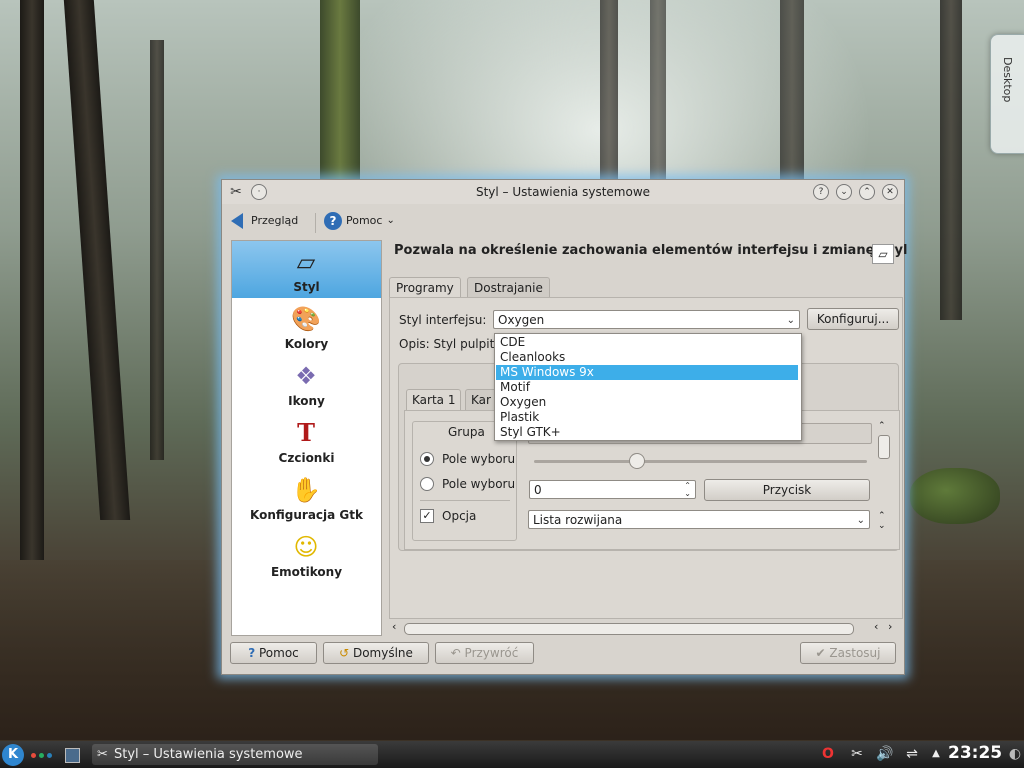 Image resolution: width=1024 pixels, height=768 pixels. What do you see at coordinates (465, 500) in the screenshot?
I see `group-divider` at bounding box center [465, 500].